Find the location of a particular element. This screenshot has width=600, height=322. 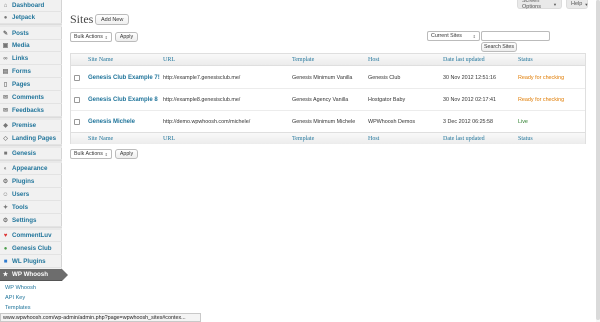

bulk-actions-select: Bulk Actions ⇕ is located at coordinates (91, 37).